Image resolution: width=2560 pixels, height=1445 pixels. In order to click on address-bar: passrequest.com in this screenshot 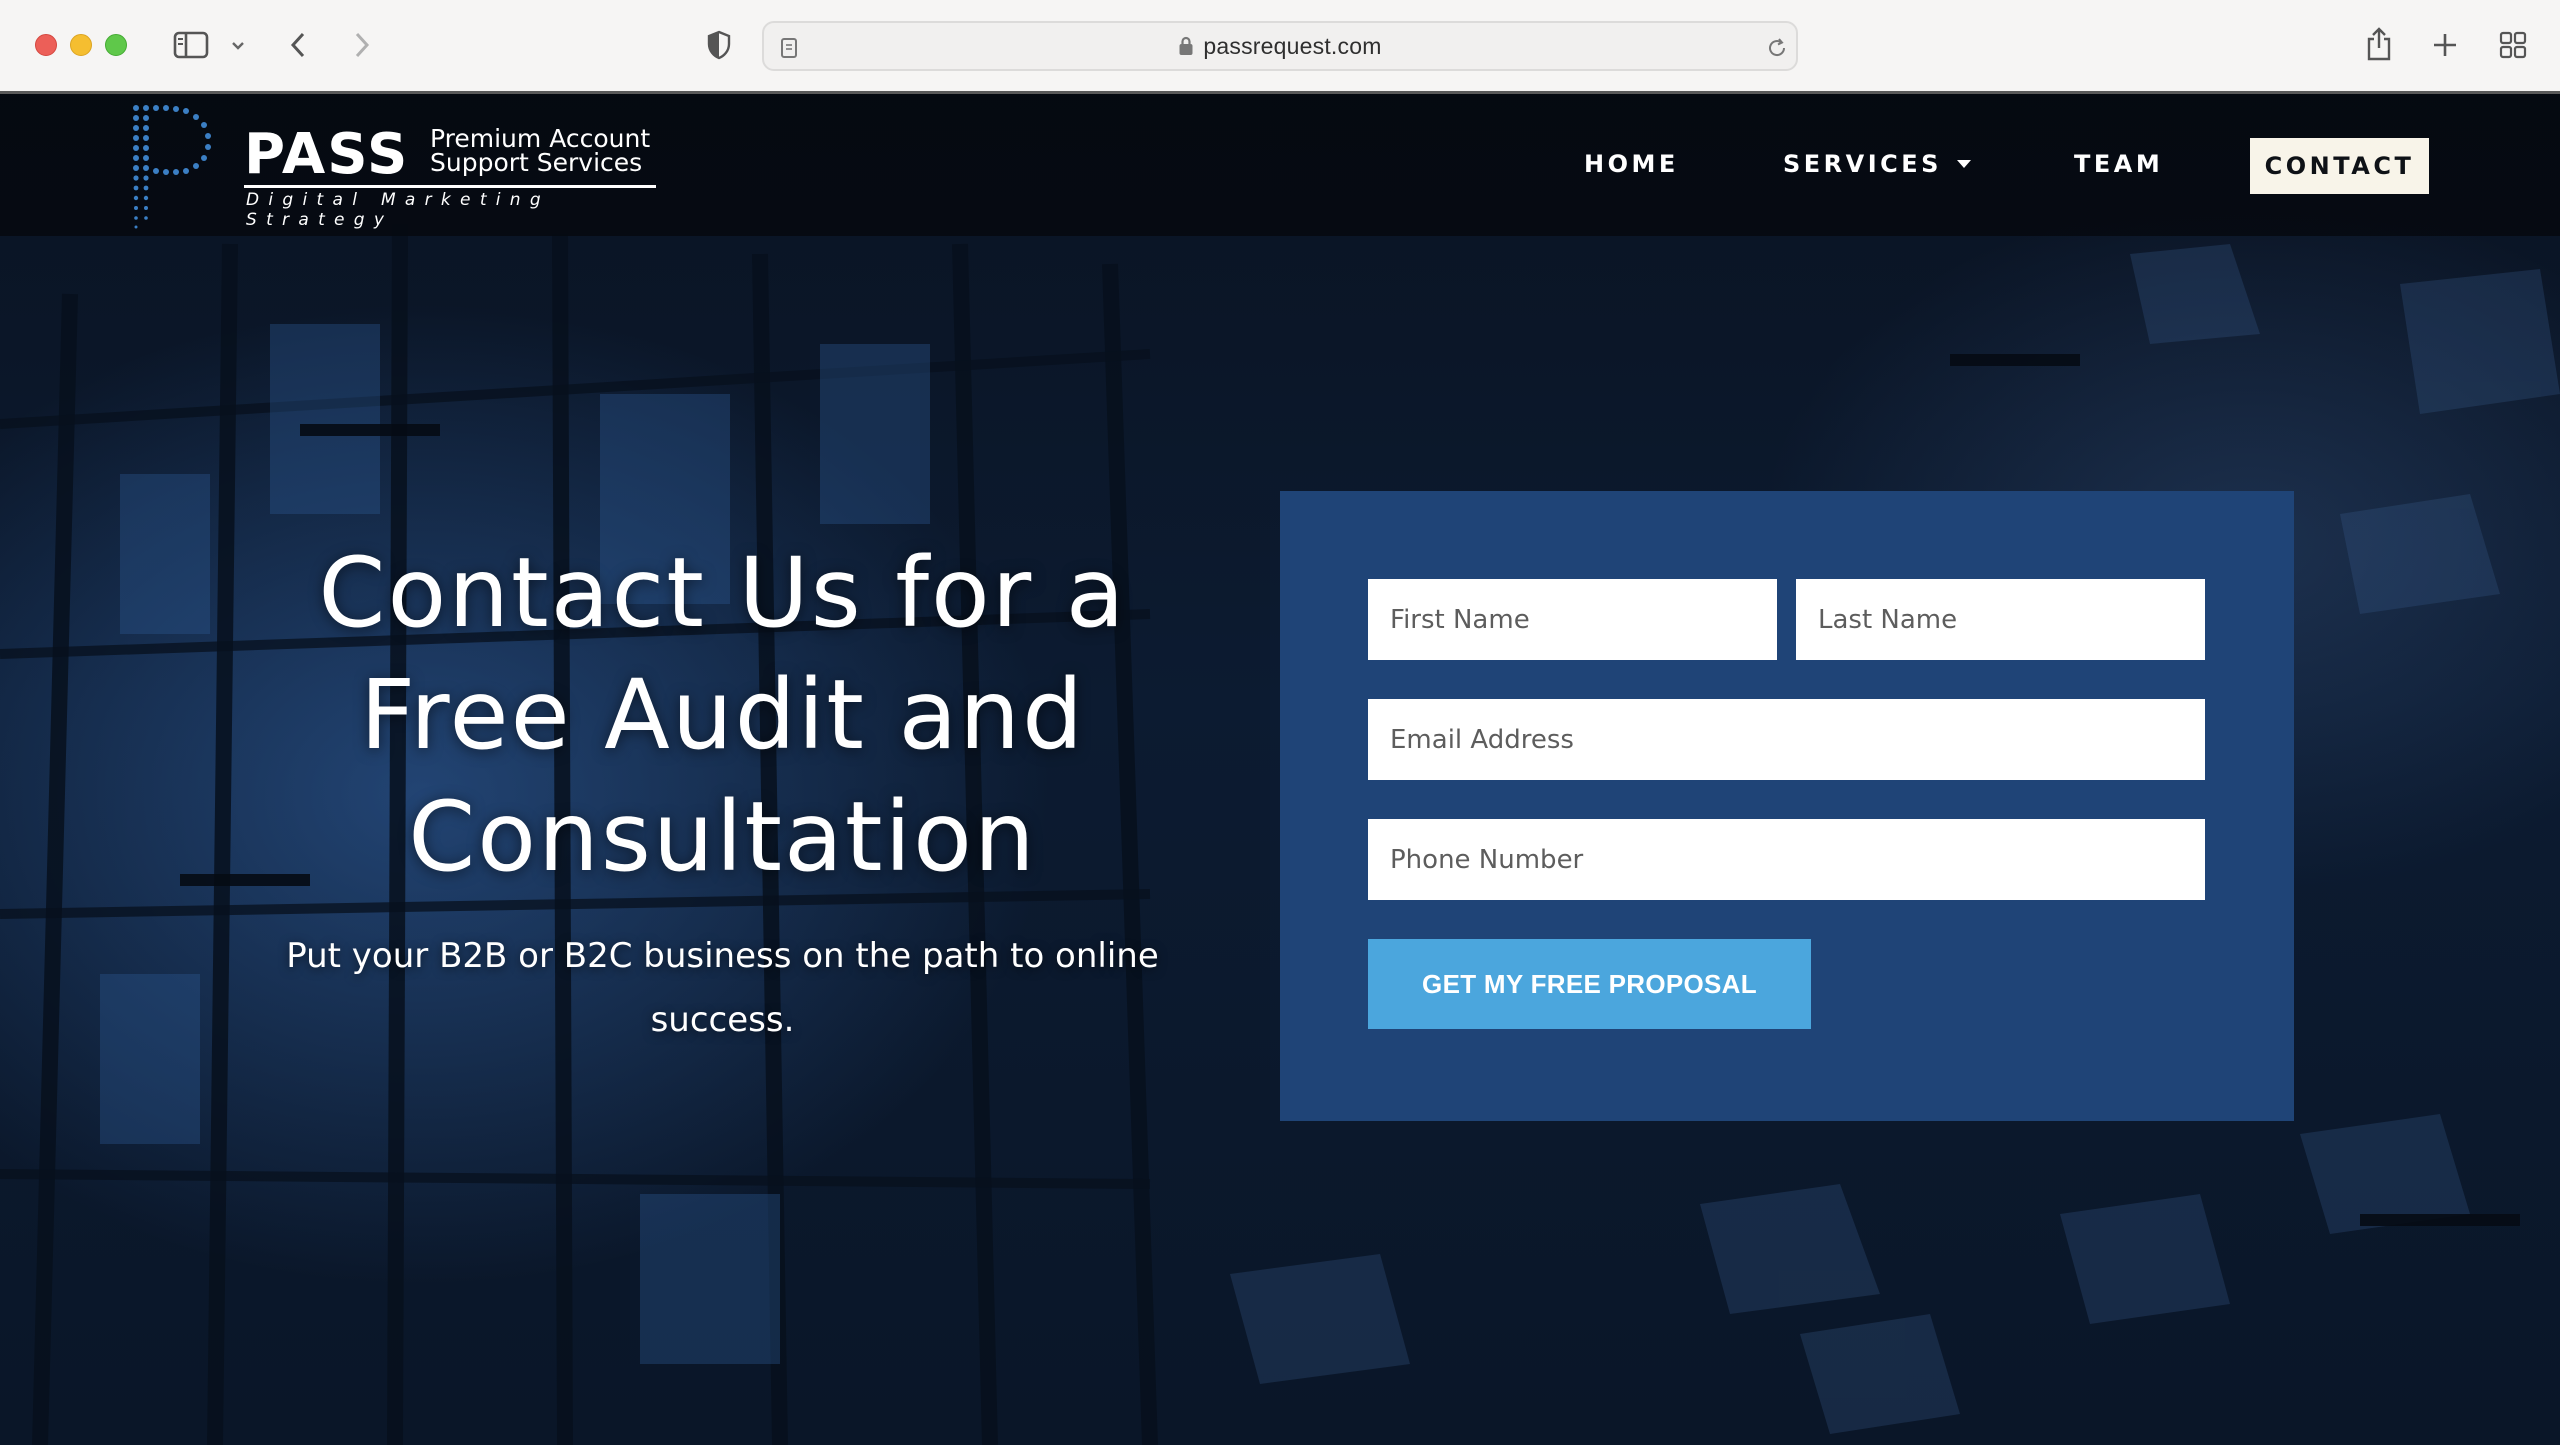, I will do `click(1280, 46)`.